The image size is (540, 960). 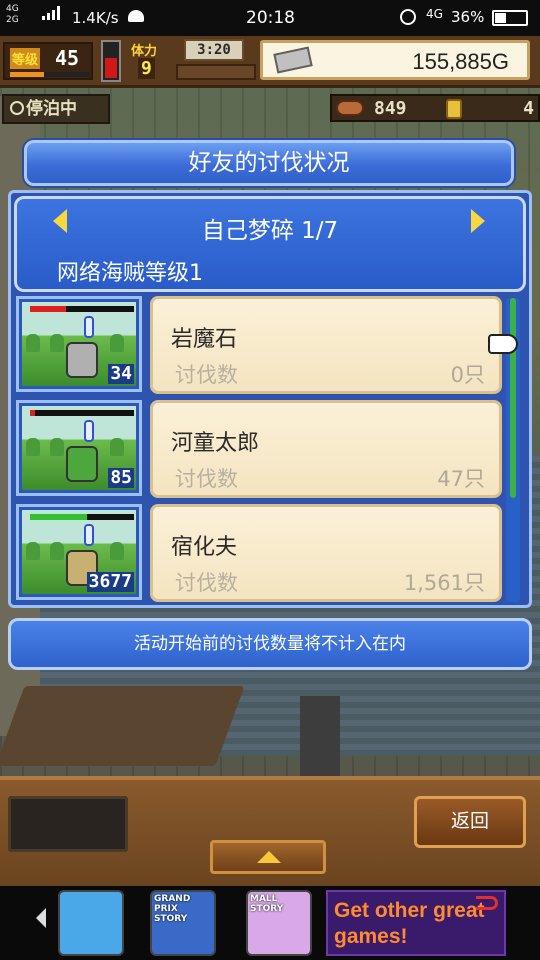 I want to click on list-item: 85 河童太郎 讨伐数 47只, so click(x=258, y=448).